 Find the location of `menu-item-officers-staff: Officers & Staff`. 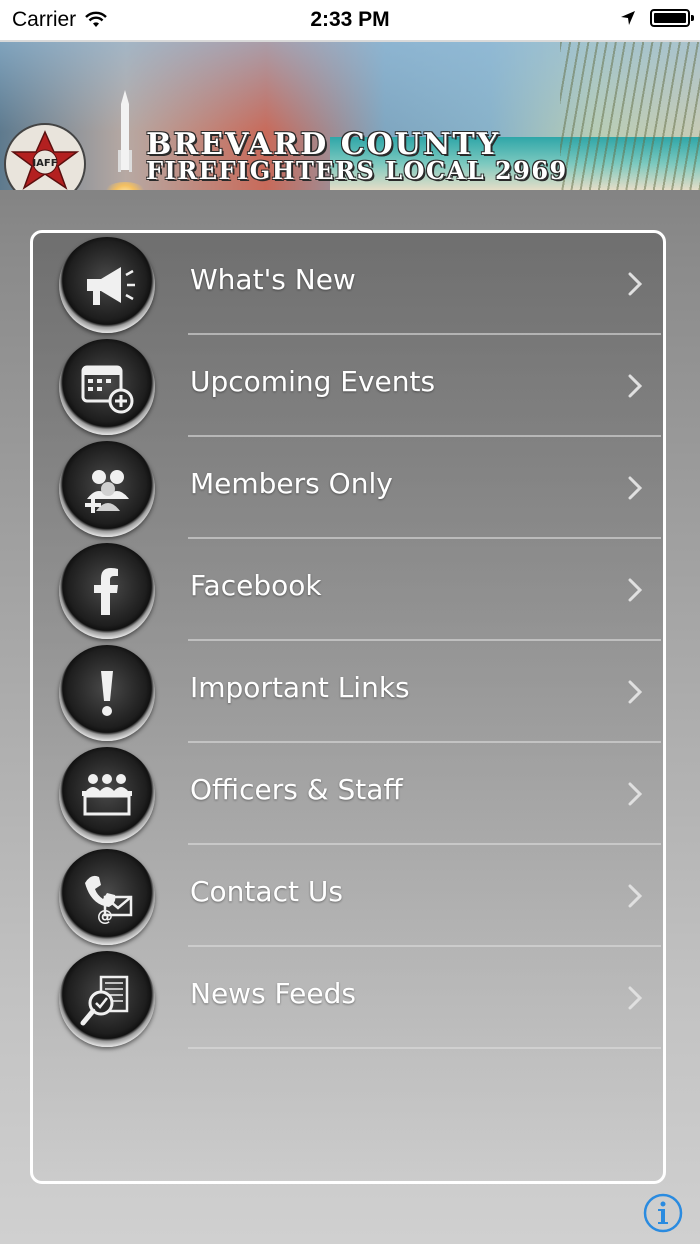

menu-item-officers-staff: Officers & Staff is located at coordinates (348, 794).